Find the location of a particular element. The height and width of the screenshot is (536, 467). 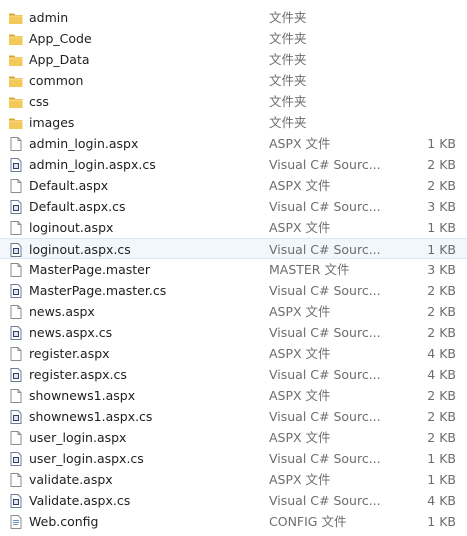

file-name: register.aspx.cs is located at coordinates (78, 374).